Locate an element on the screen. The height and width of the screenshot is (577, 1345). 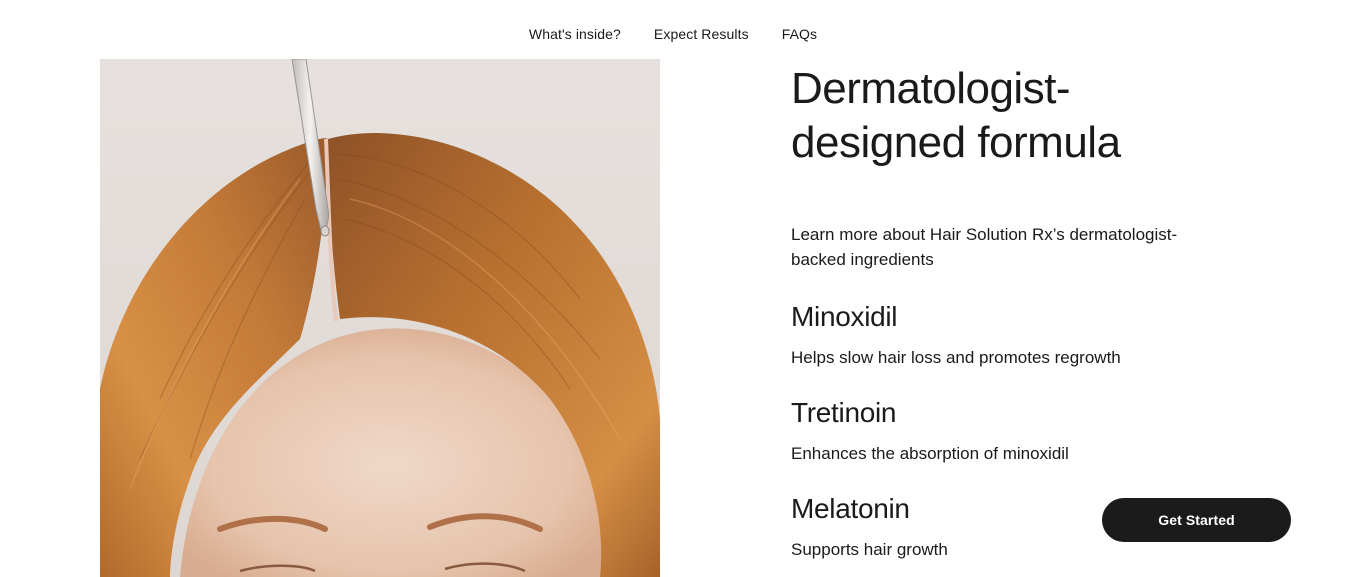
get-started-button: Get Started is located at coordinates (1196, 520).